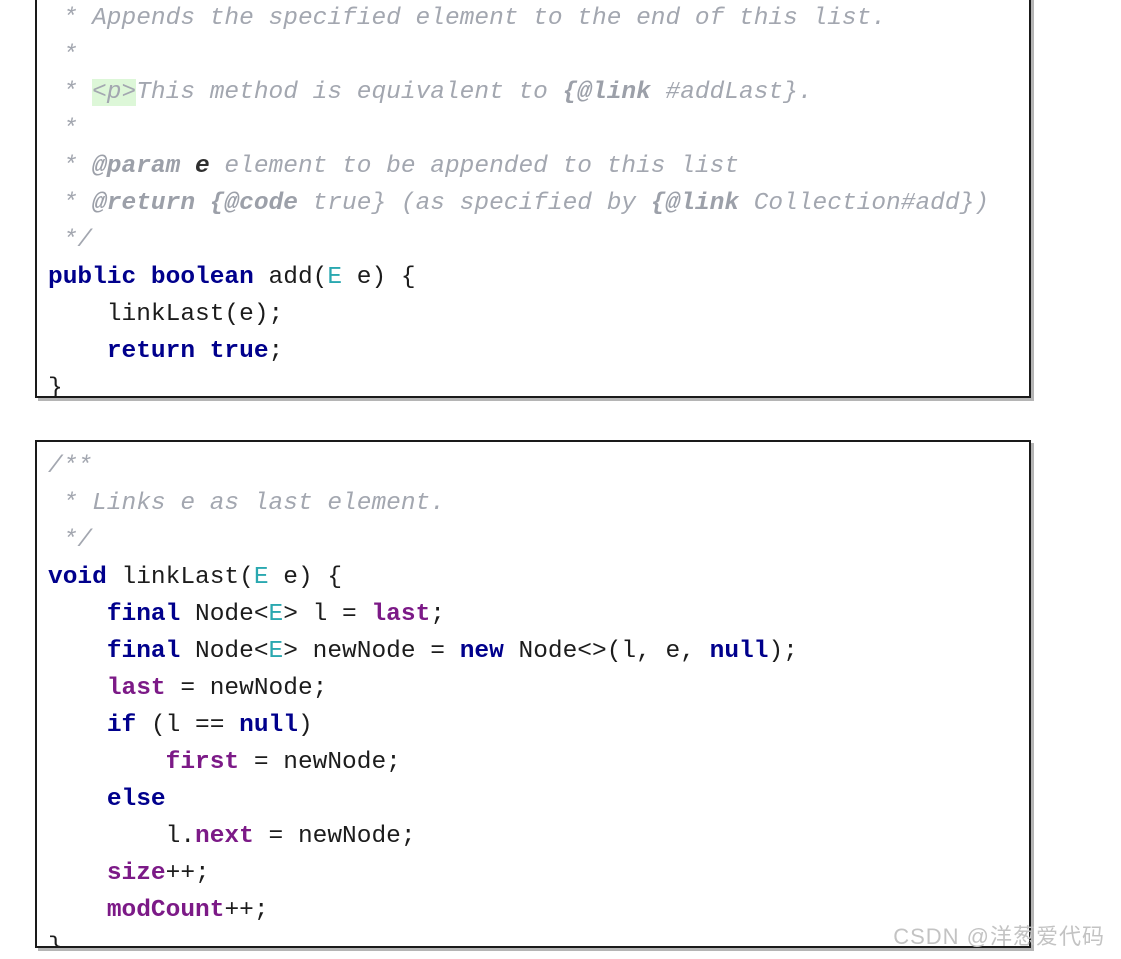 The image size is (1121, 959). Describe the element at coordinates (144, 203) in the screenshot. I see `code-token: @return` at that location.